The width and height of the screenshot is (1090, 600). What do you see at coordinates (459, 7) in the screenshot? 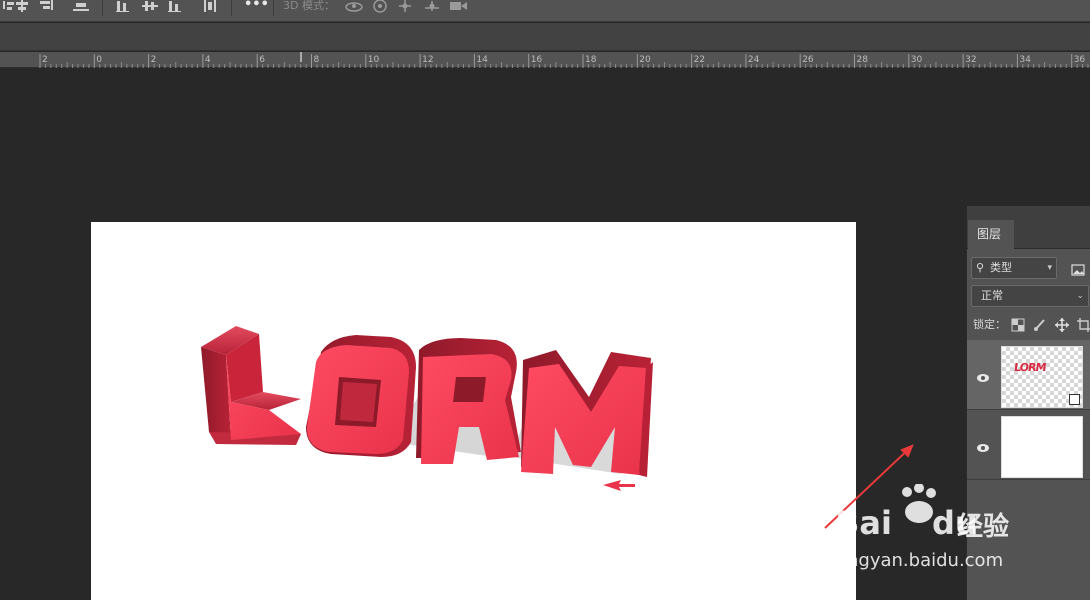
I see `camera-3d-icon` at bounding box center [459, 7].